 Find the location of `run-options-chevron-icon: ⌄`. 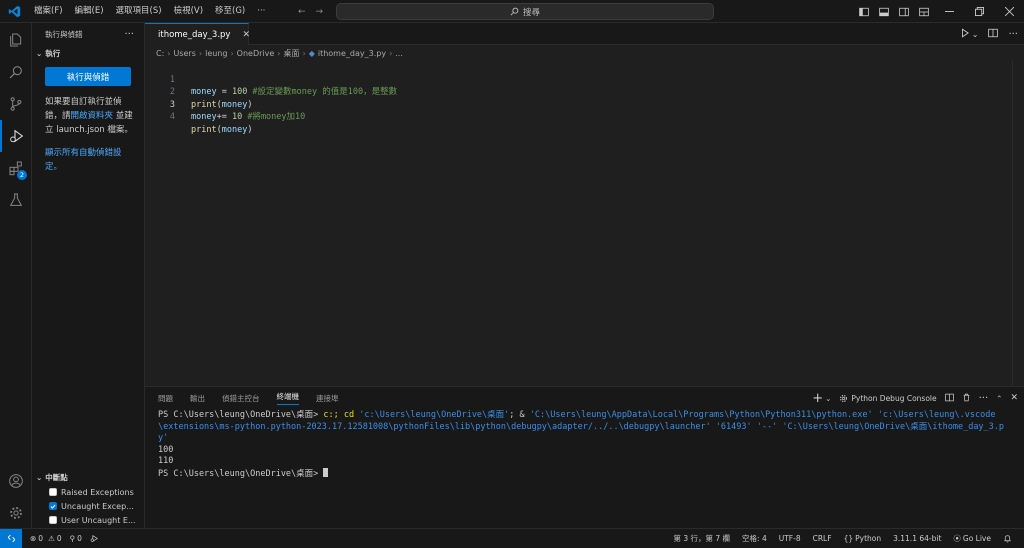

run-options-chevron-icon: ⌄ is located at coordinates (975, 34).